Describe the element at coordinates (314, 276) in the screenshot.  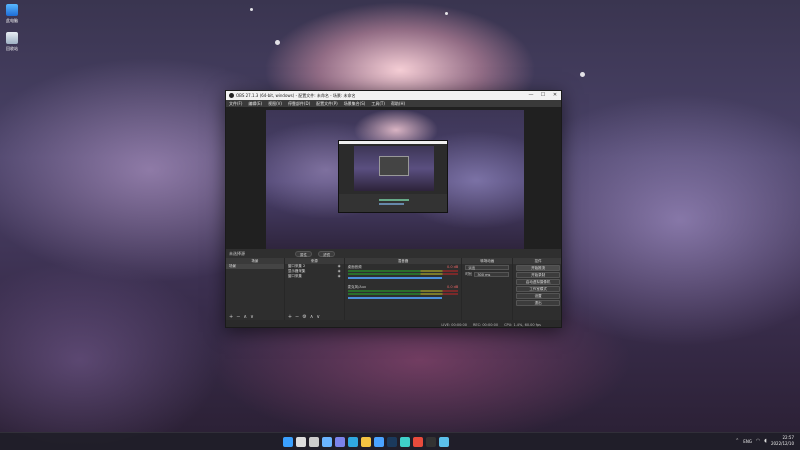
I see `source-item: ◉ 窗口采集` at that location.